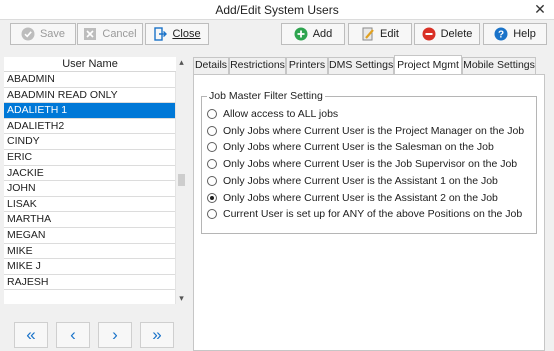 The width and height of the screenshot is (554, 351). I want to click on window-close-icon: ✕, so click(540, 9).